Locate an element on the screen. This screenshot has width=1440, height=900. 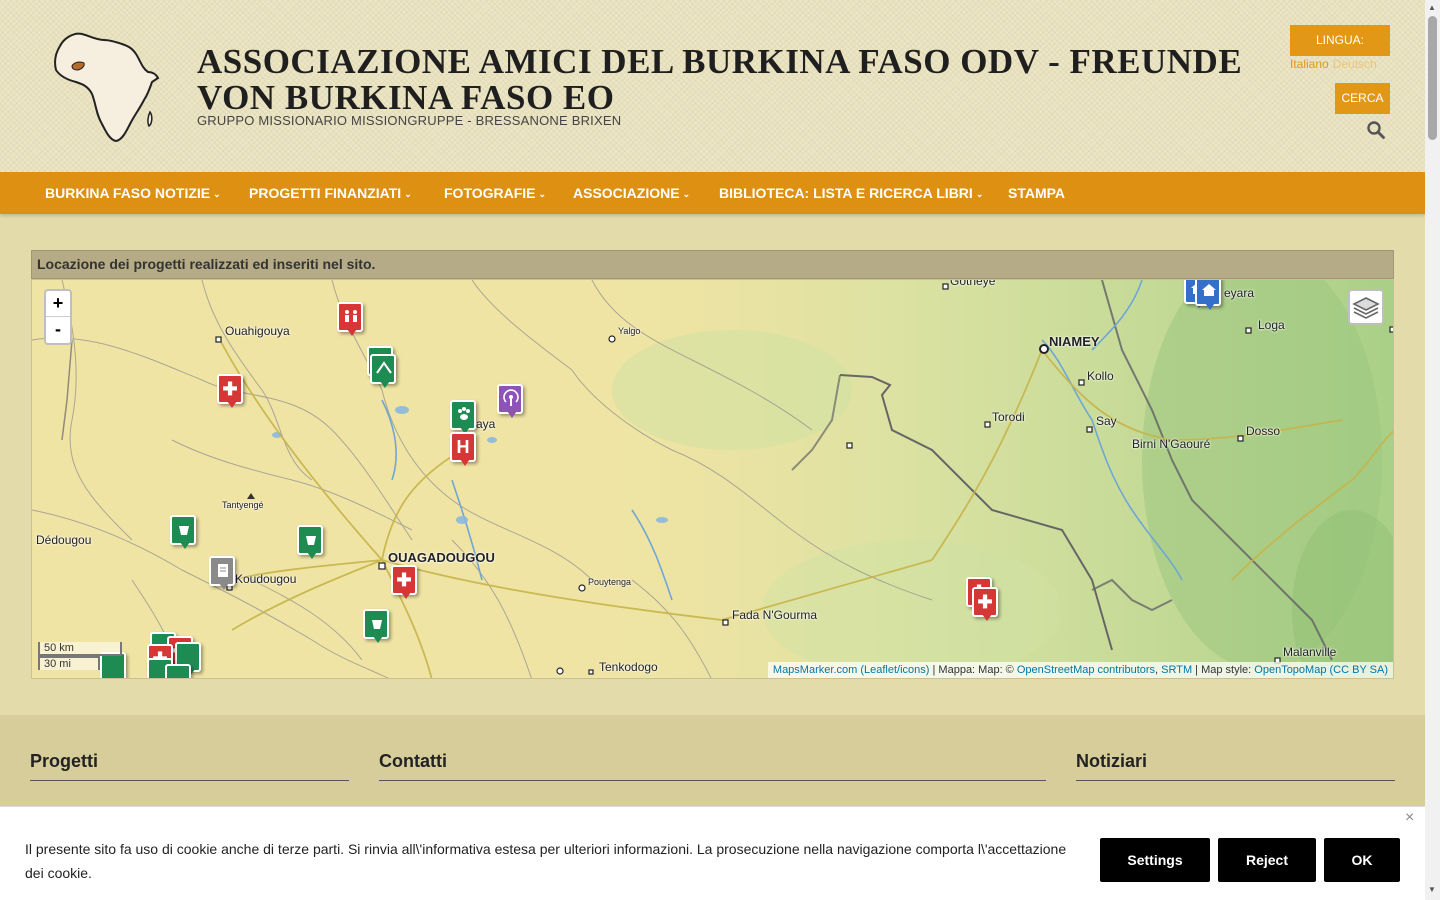
search-icon is located at coordinates (1376, 130).